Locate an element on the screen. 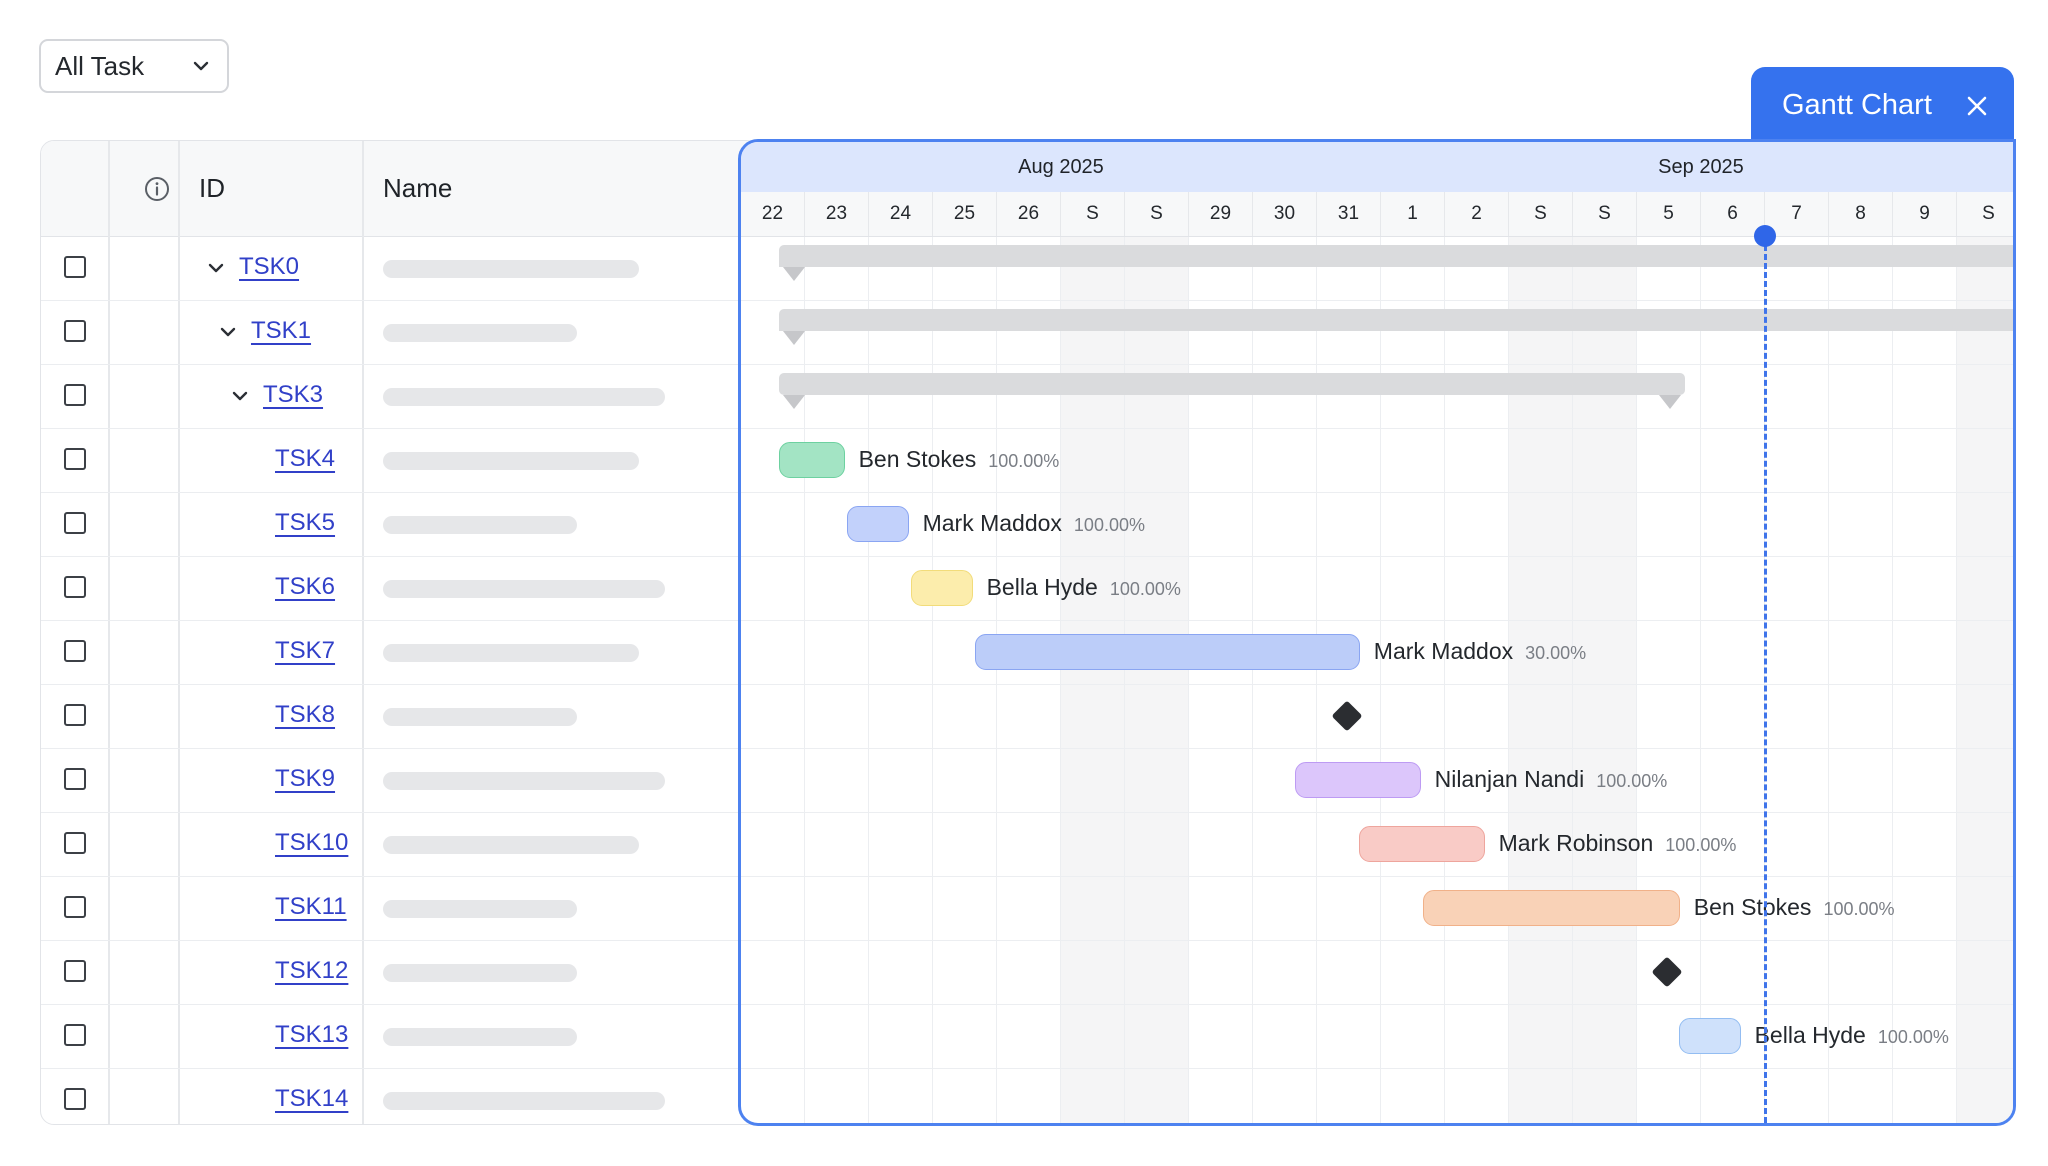  month-header: Sep 2025 is located at coordinates (1697, 167).